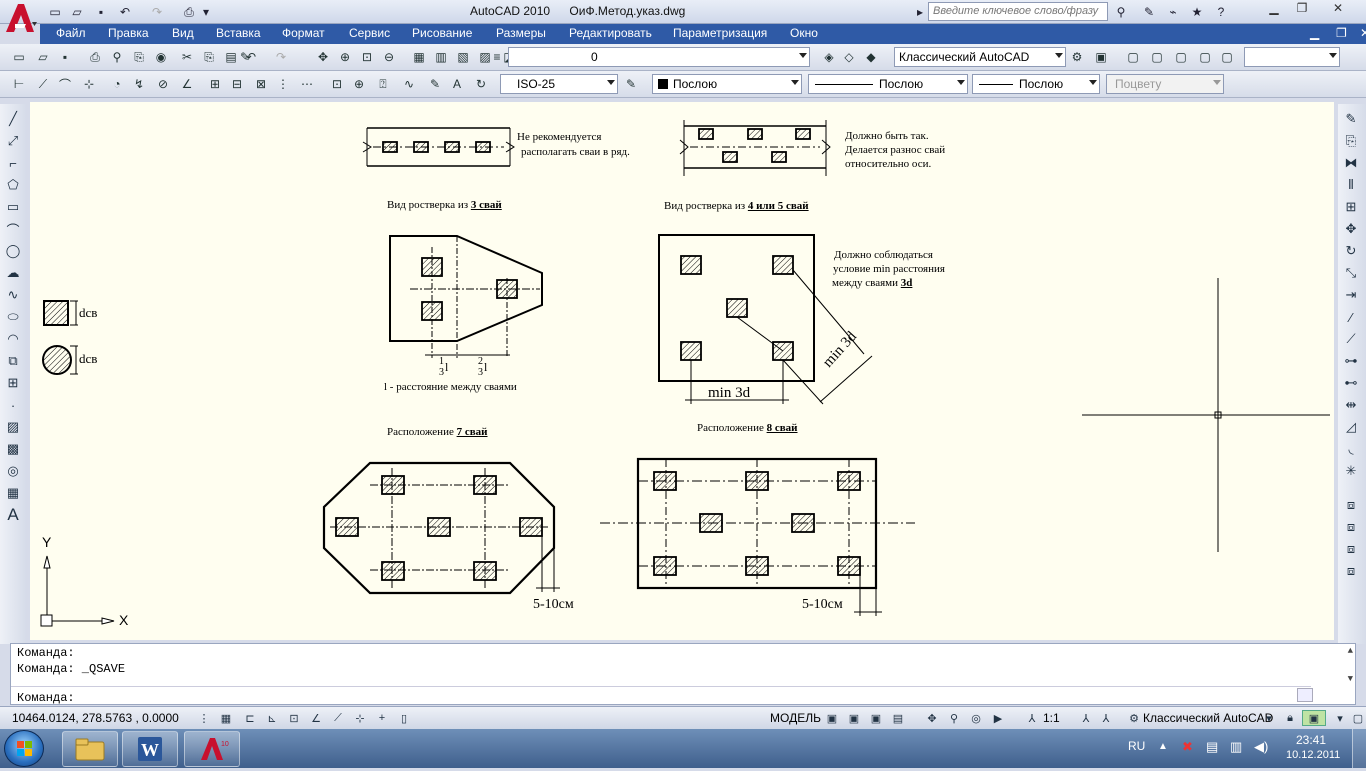 This screenshot has width=1366, height=771. I want to click on angular-icon: ∠, so click(187, 84).